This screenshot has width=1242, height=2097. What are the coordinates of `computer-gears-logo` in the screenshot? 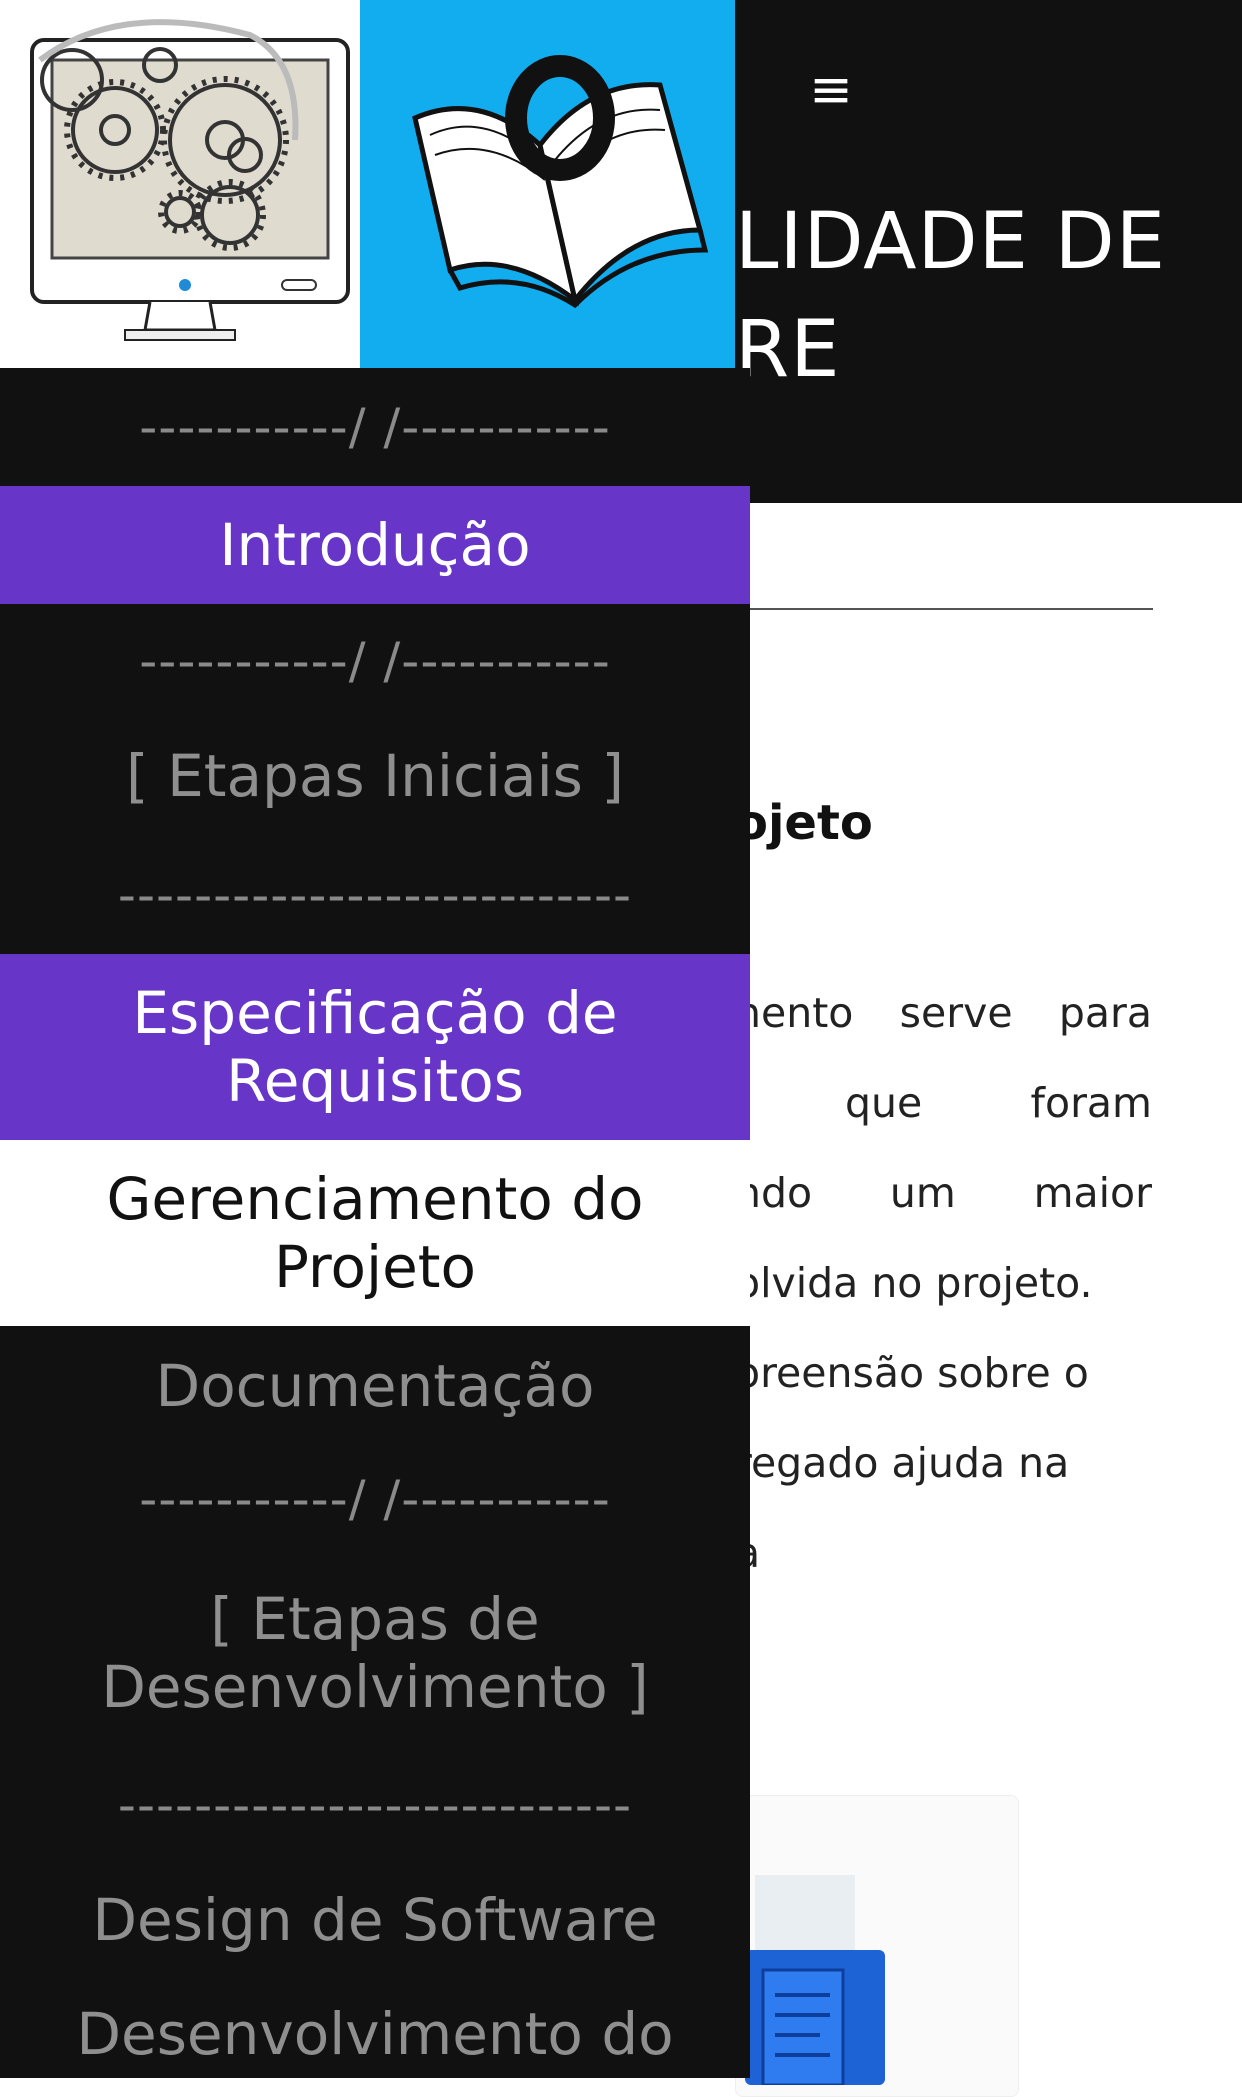 It's located at (180, 184).